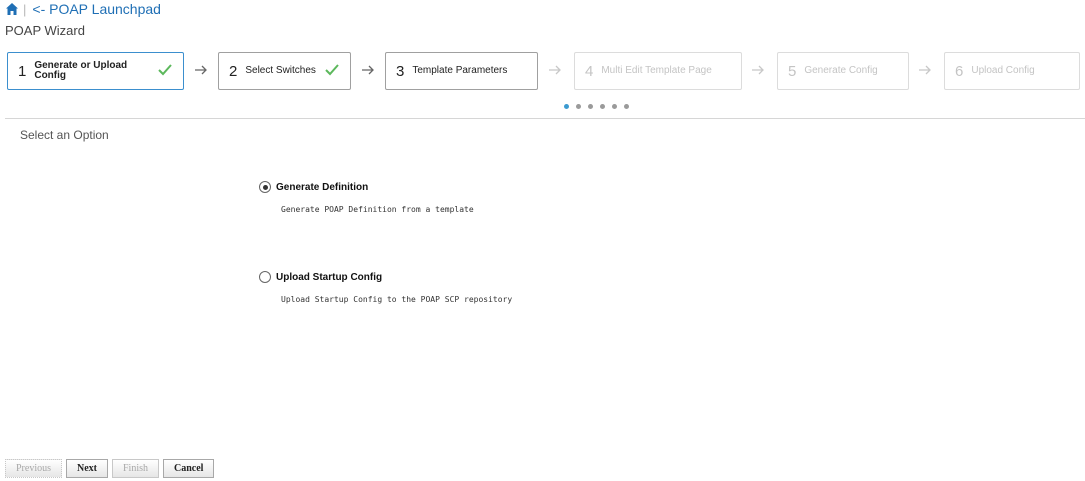 This screenshot has width=1085, height=481. Describe the element at coordinates (33, 468) in the screenshot. I see `previous-button: Previous` at that location.